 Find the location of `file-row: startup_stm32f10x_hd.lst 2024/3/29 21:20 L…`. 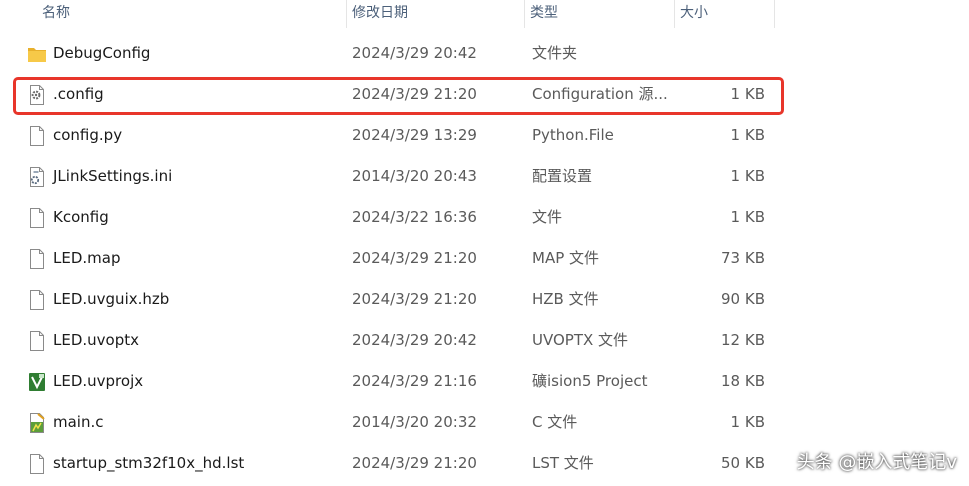

file-row: startup_stm32f10x_hd.lst 2024/3/29 21:20 L… is located at coordinates (390, 463).